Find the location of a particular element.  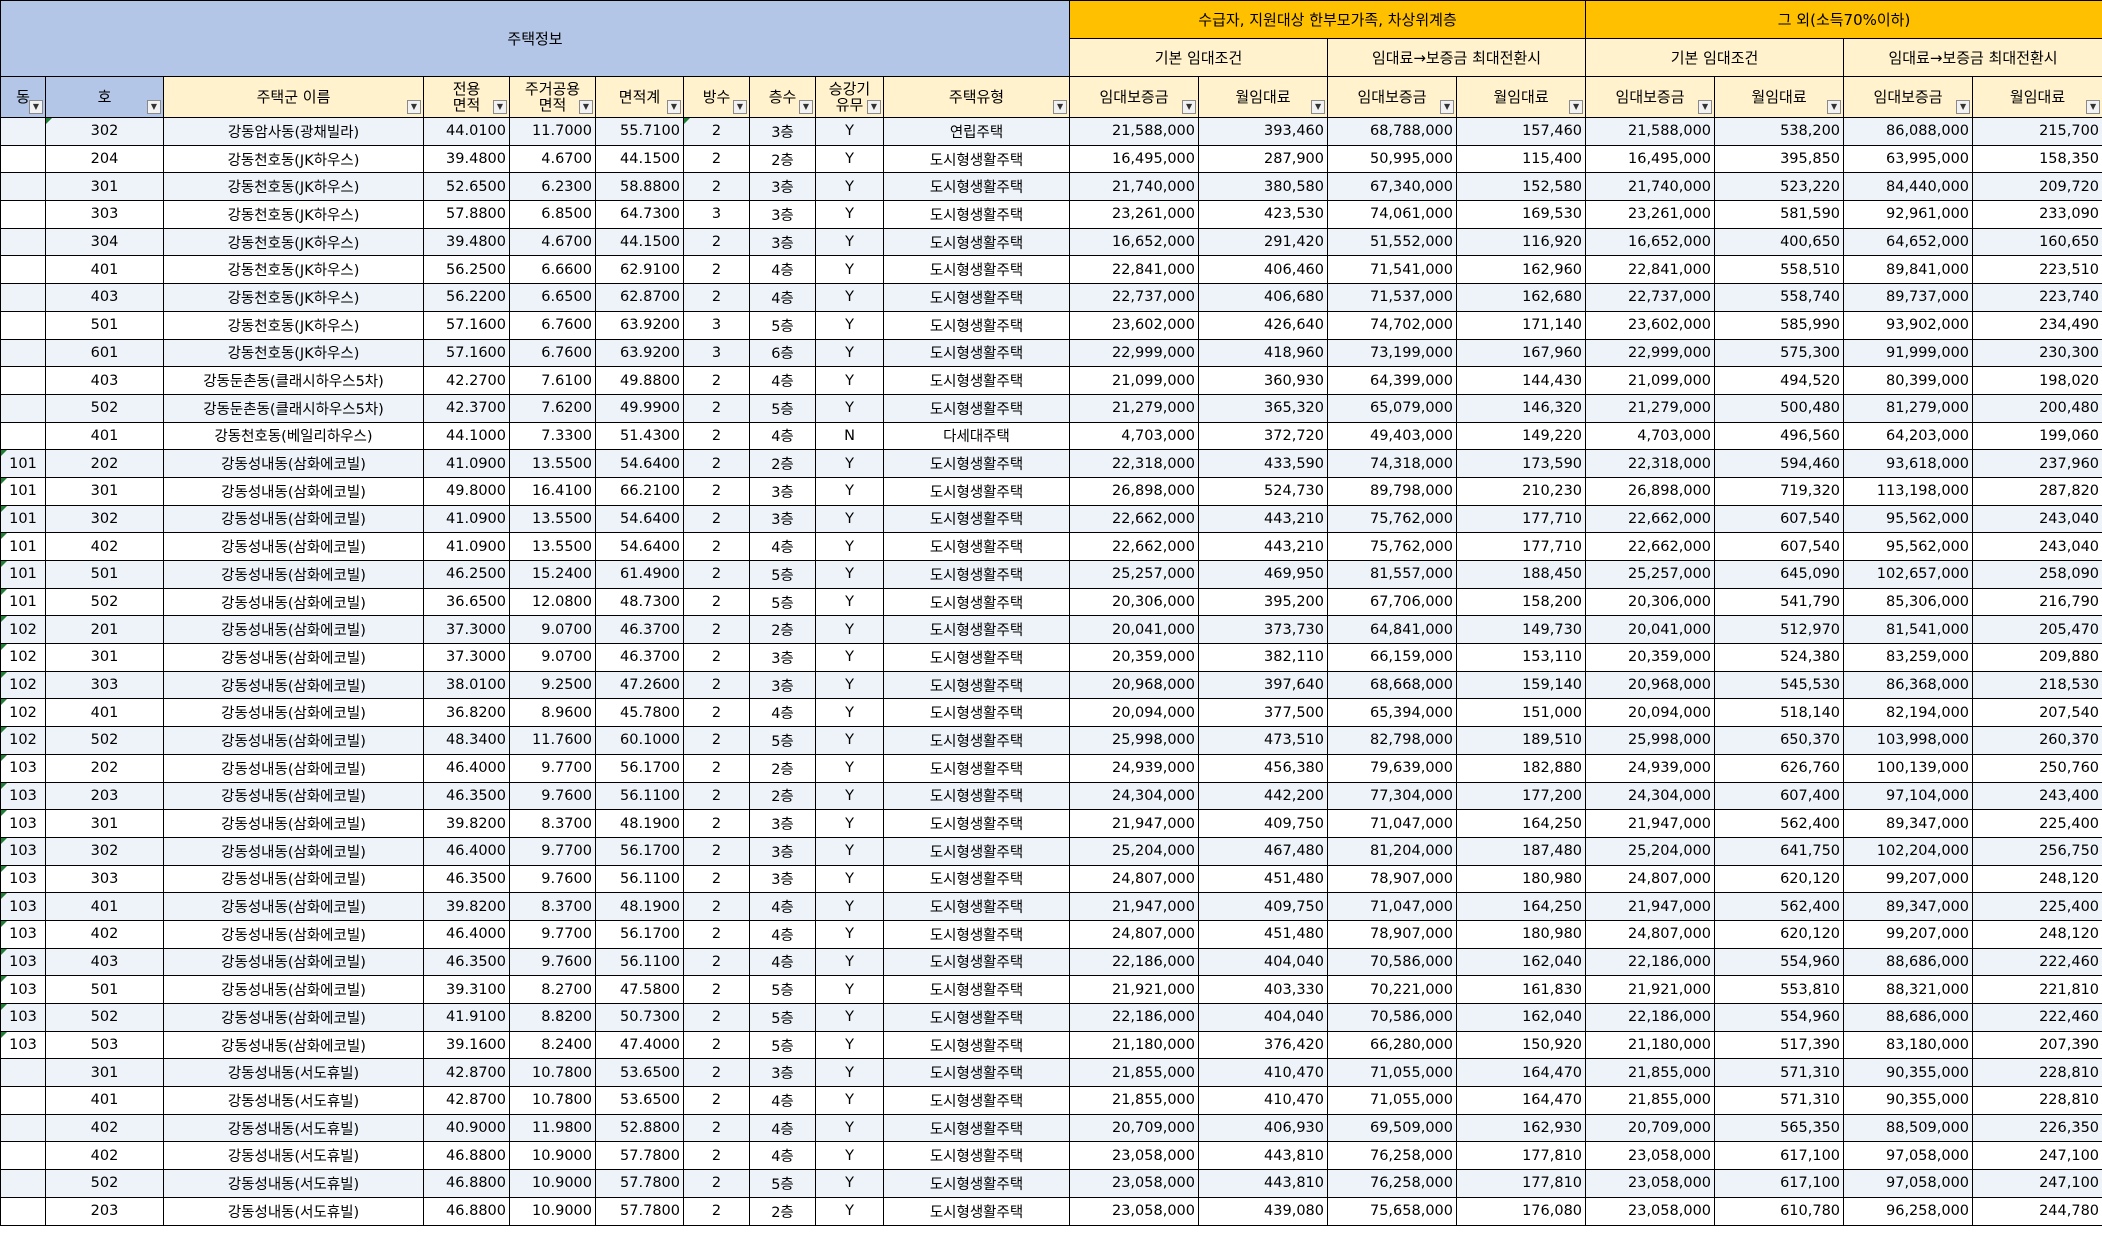

cell-rent3: 594,460 is located at coordinates (1779, 463).